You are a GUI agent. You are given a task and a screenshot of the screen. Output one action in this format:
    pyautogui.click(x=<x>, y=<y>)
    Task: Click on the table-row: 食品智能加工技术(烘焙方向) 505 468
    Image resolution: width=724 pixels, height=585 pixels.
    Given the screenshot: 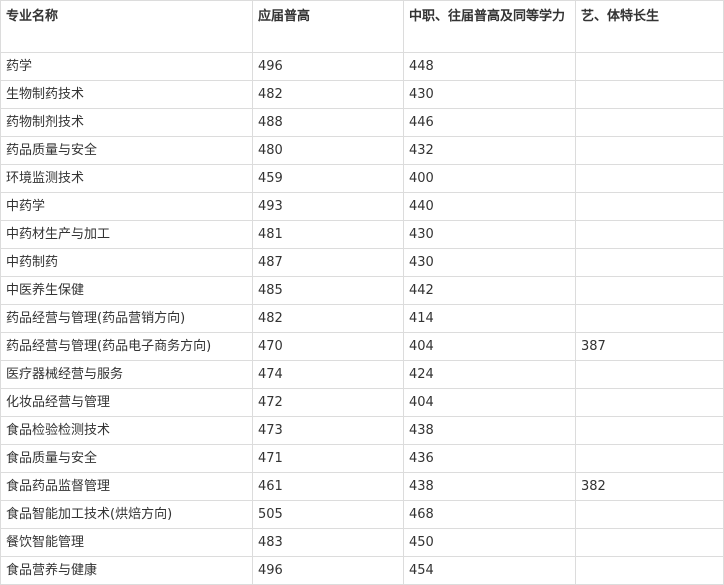 What is the action you would take?
    pyautogui.click(x=362, y=514)
    